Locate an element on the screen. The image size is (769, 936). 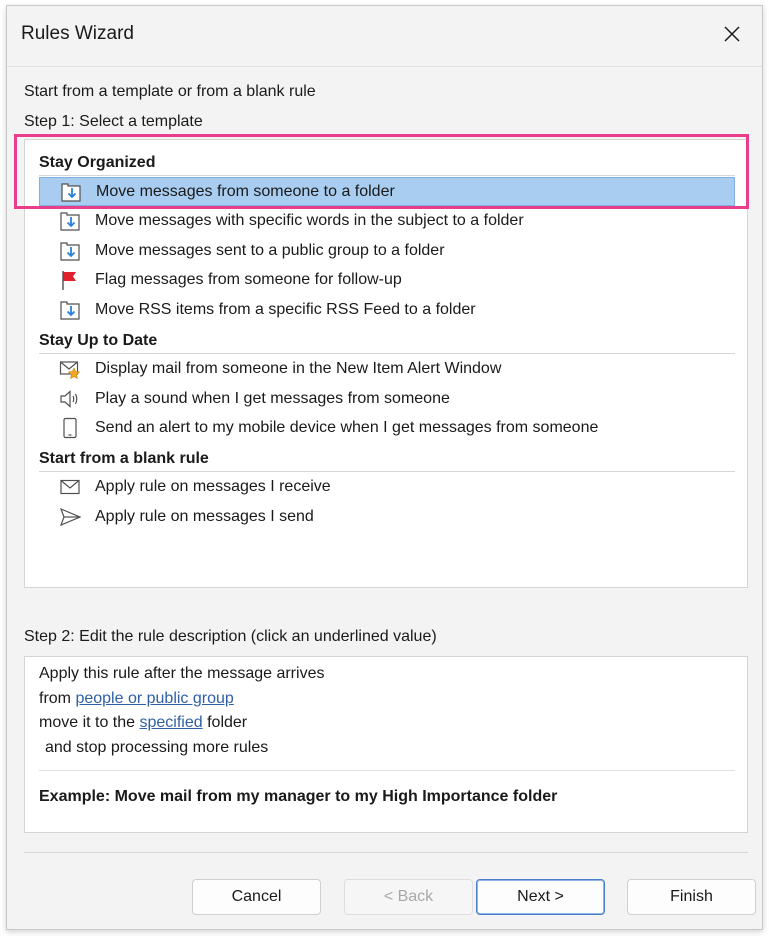
back-button: < Back is located at coordinates (408, 897).